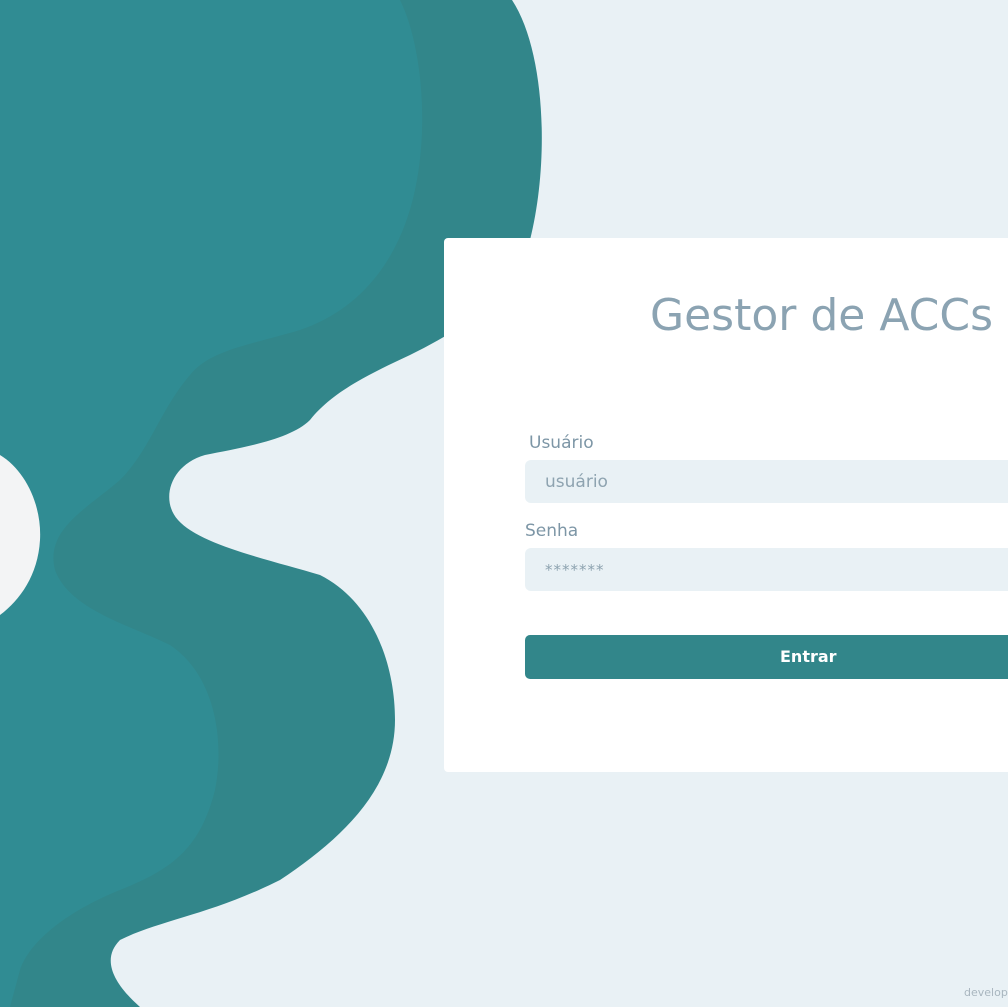 This screenshot has height=1007, width=1008. Describe the element at coordinates (552, 531) in the screenshot. I see `password-label: Senha` at that location.